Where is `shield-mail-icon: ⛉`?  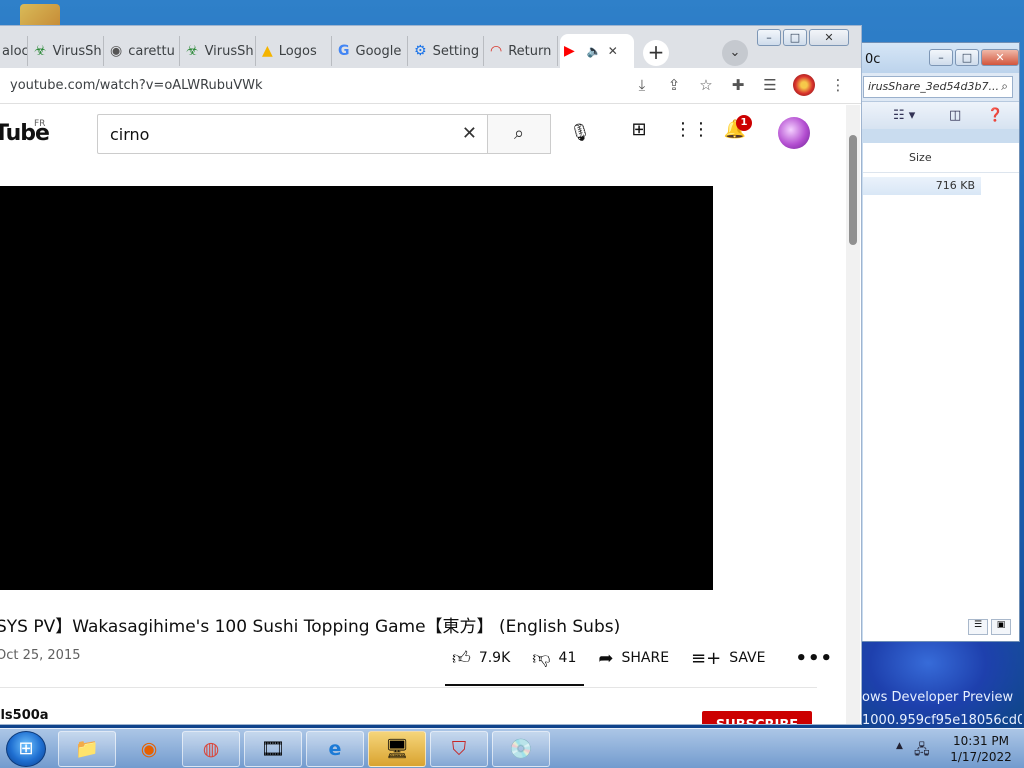
shield-mail-icon: ⛉ is located at coordinates (459, 749).